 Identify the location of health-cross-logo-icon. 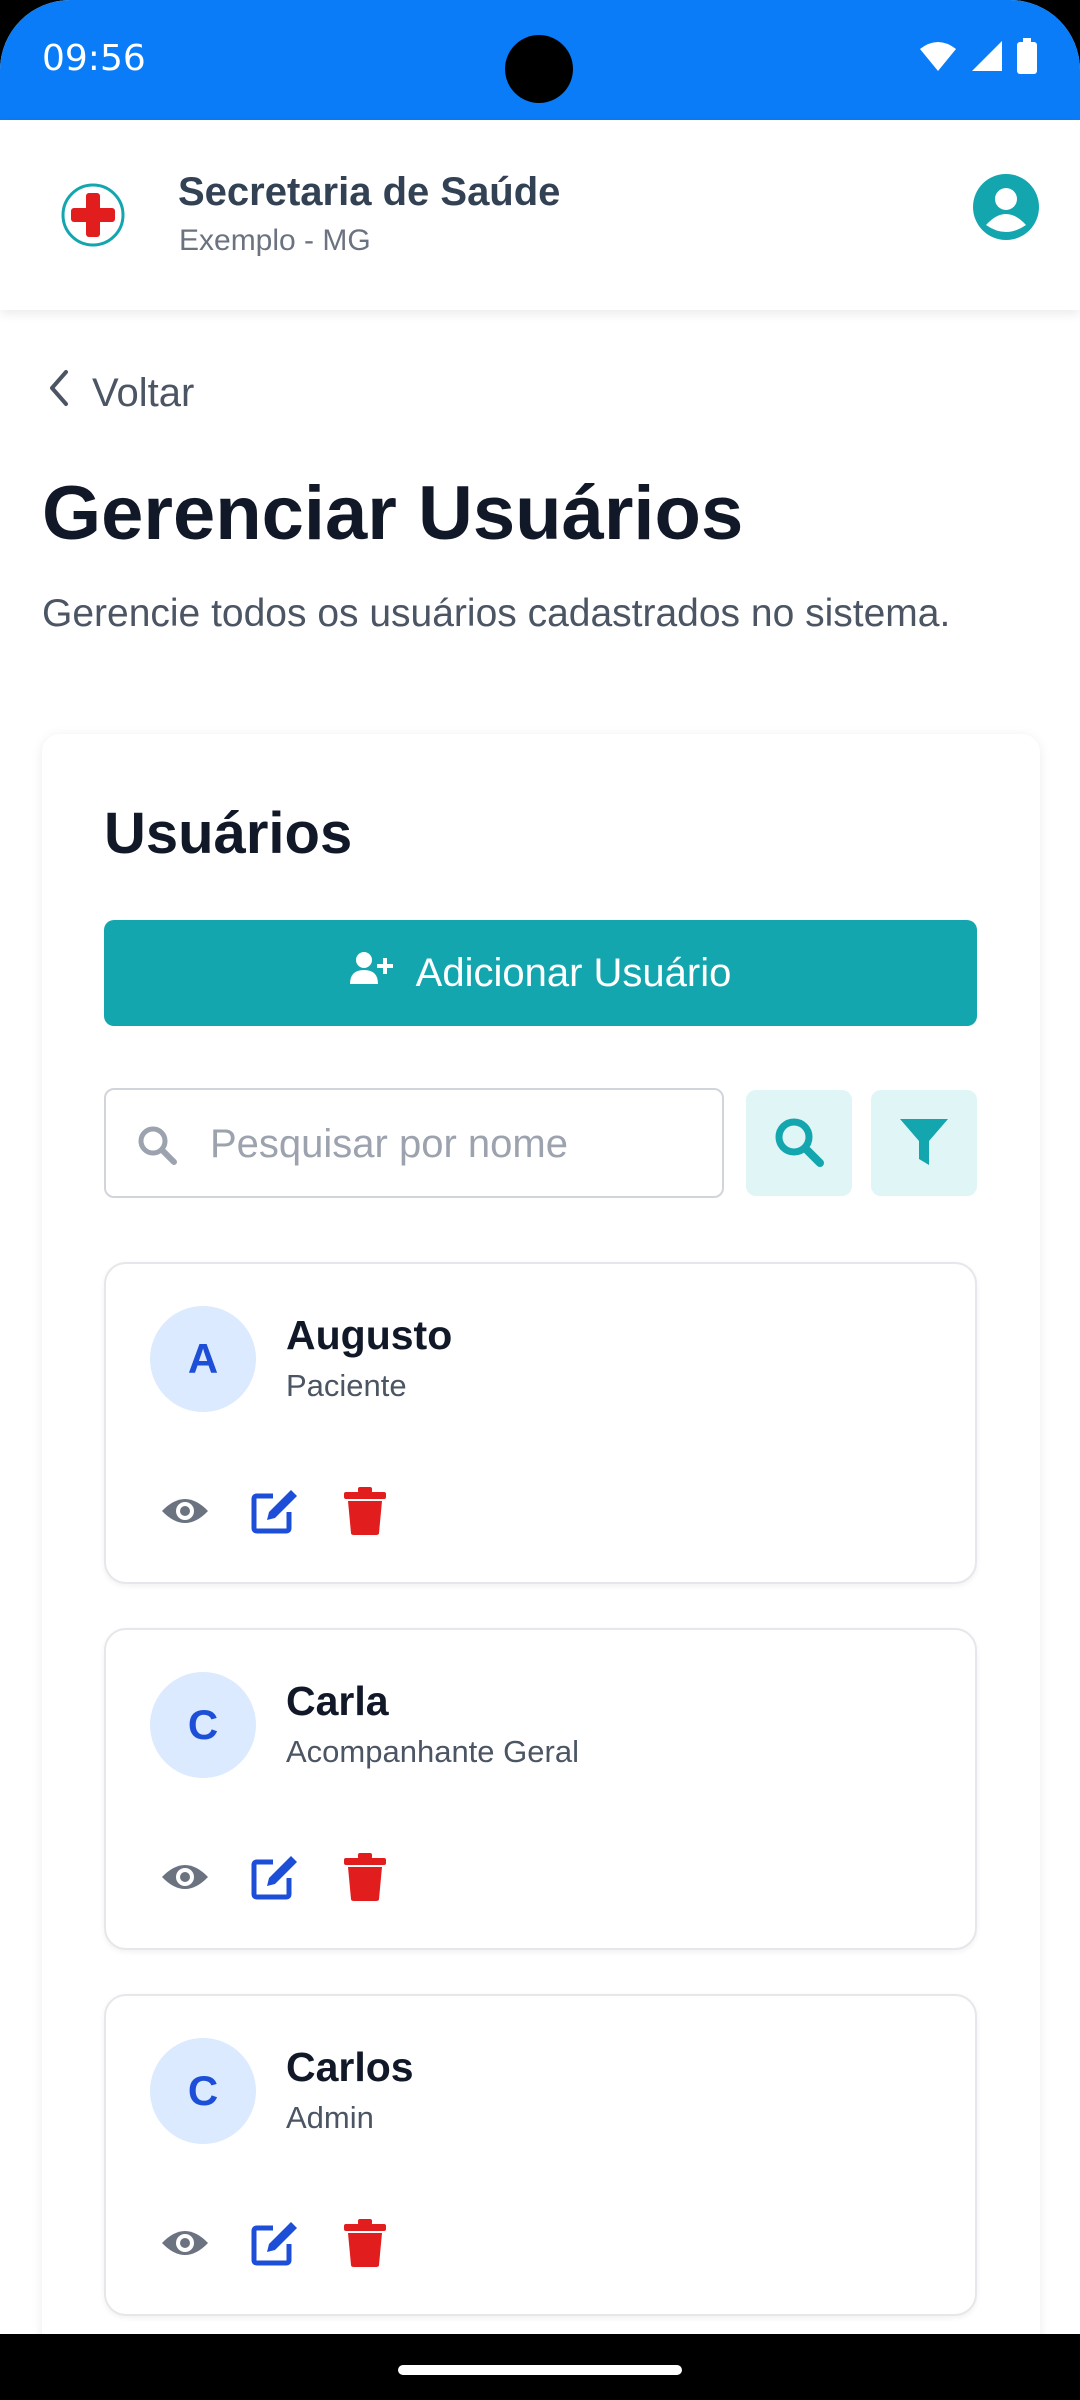
(93, 215).